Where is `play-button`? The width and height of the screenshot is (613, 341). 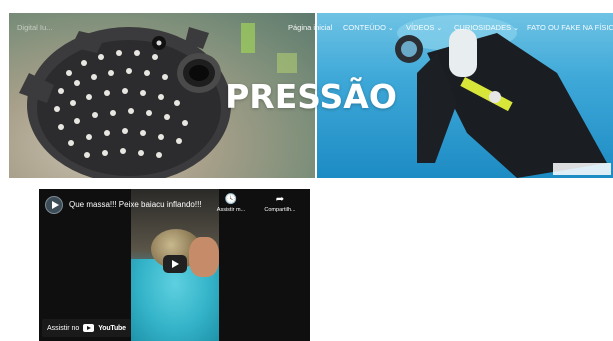 play-button is located at coordinates (175, 264).